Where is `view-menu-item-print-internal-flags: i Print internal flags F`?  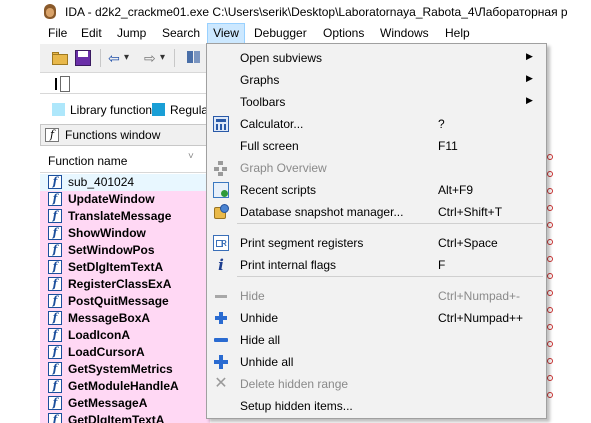 view-menu-item-print-internal-flags: i Print internal flags F is located at coordinates (376, 265).